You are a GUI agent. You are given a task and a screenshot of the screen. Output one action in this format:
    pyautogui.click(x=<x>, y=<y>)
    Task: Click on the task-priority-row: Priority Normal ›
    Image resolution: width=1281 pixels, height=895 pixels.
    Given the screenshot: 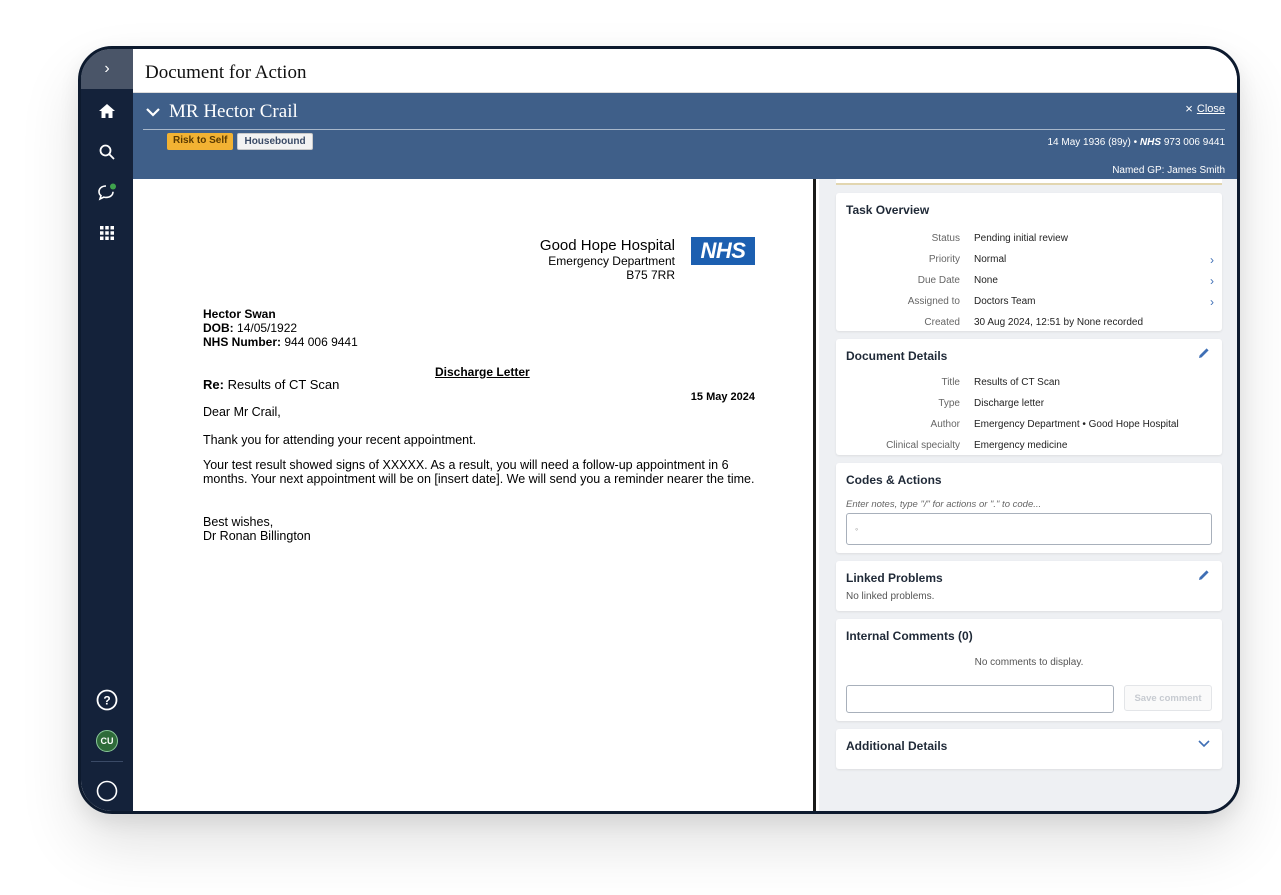 What is the action you would take?
    pyautogui.click(x=1029, y=260)
    